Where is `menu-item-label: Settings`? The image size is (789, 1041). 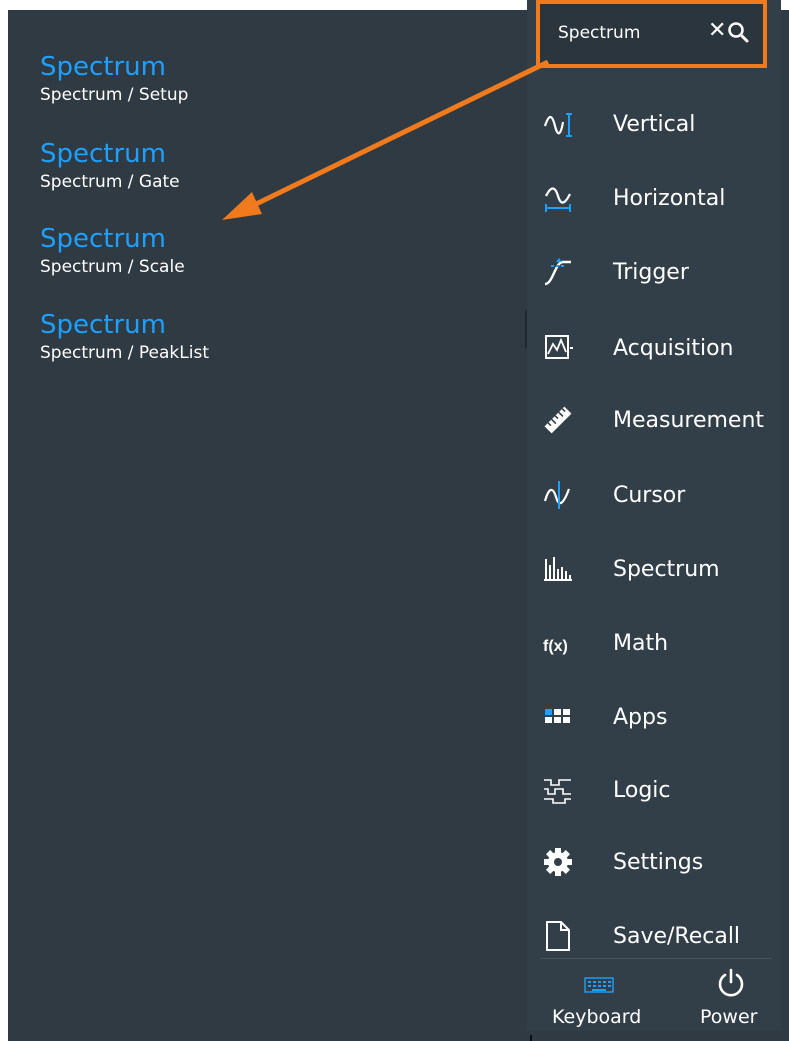
menu-item-label: Settings is located at coordinates (658, 862).